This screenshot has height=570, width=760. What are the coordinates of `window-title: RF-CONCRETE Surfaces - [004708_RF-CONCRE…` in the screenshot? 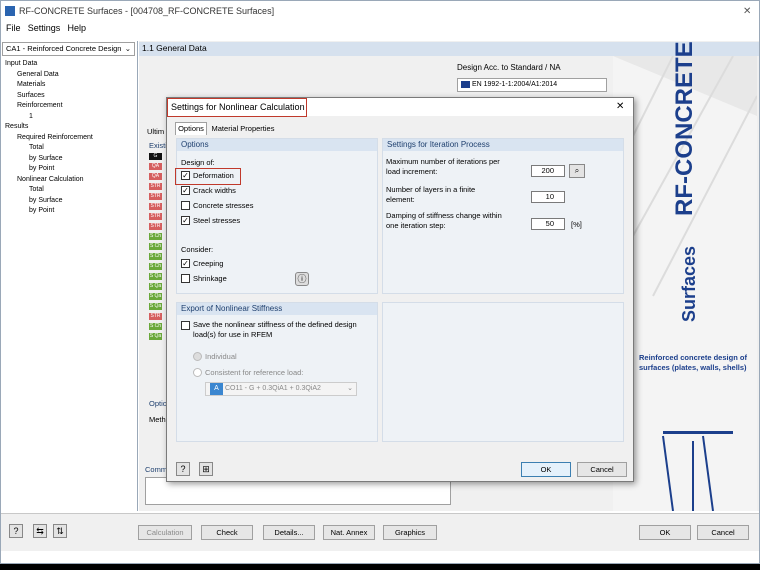 It's located at (147, 11).